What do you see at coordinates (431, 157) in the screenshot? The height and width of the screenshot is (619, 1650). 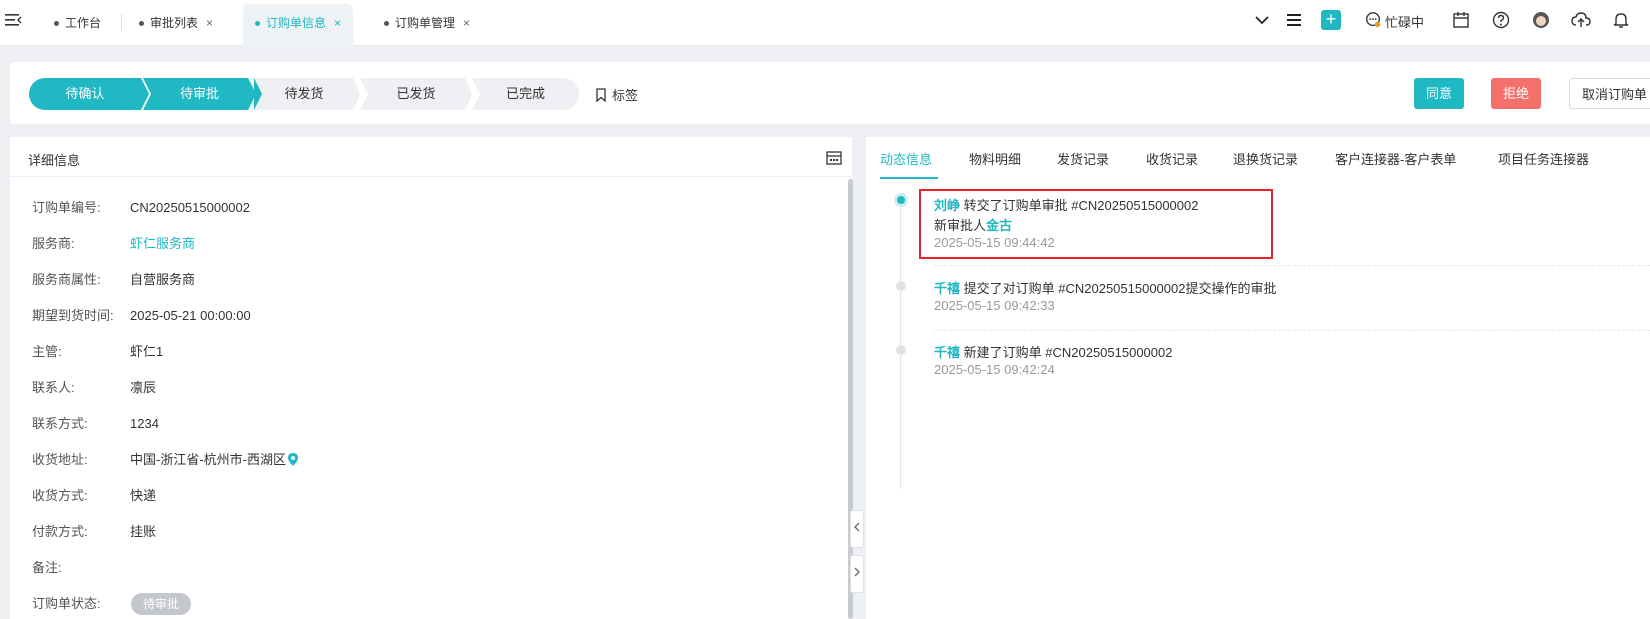 I see `detail-panel-header: 详细信息` at bounding box center [431, 157].